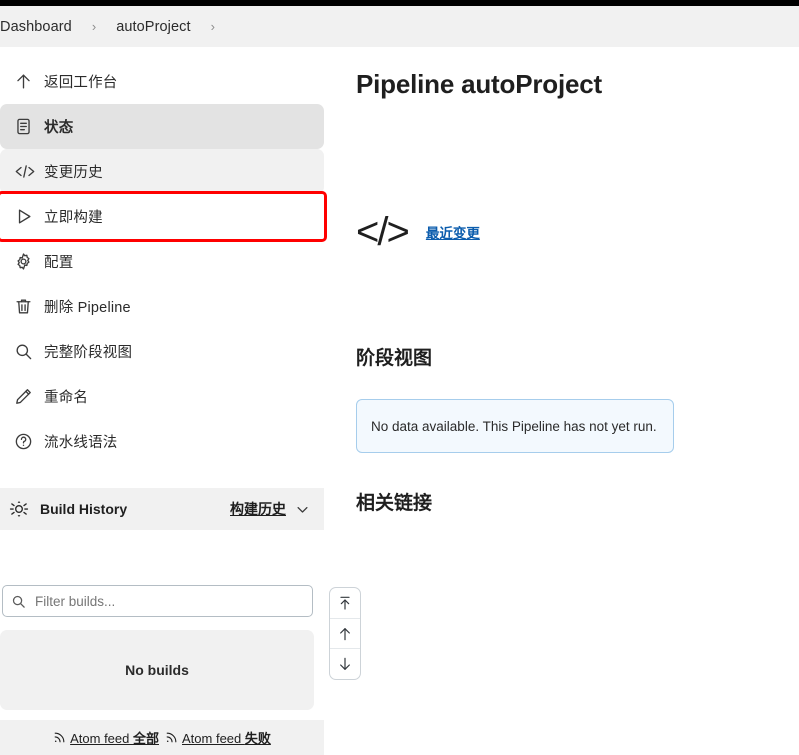 The width and height of the screenshot is (799, 755). What do you see at coordinates (29, 261) in the screenshot?
I see `gear-icon` at bounding box center [29, 261].